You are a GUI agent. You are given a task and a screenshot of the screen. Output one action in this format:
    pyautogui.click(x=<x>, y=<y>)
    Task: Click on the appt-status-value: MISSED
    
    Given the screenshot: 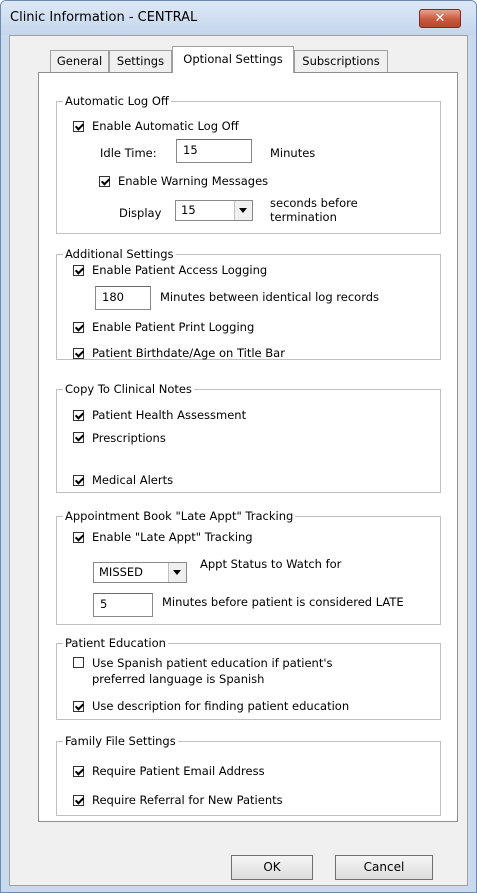 What is the action you would take?
    pyautogui.click(x=121, y=572)
    